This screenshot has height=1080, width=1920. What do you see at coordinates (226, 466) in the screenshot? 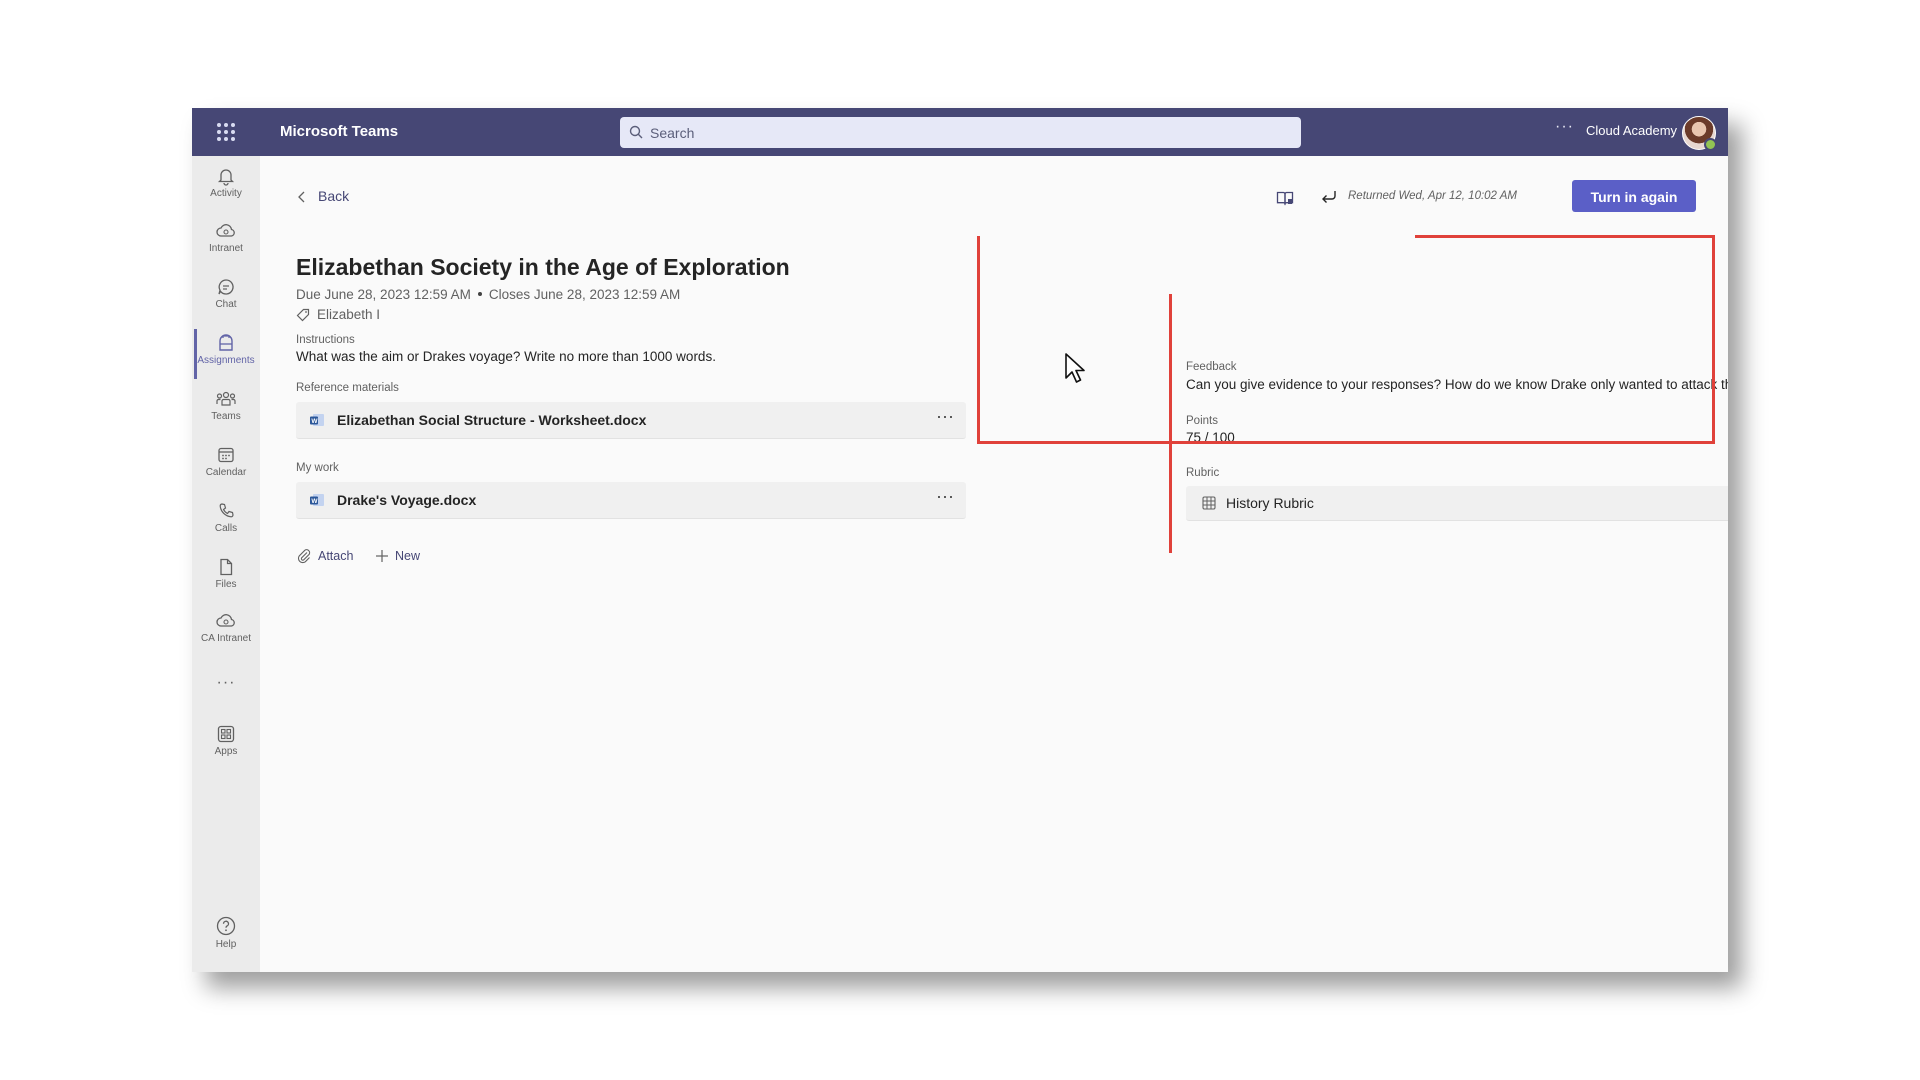
I see `rail-item-calendar: Calendar` at bounding box center [226, 466].